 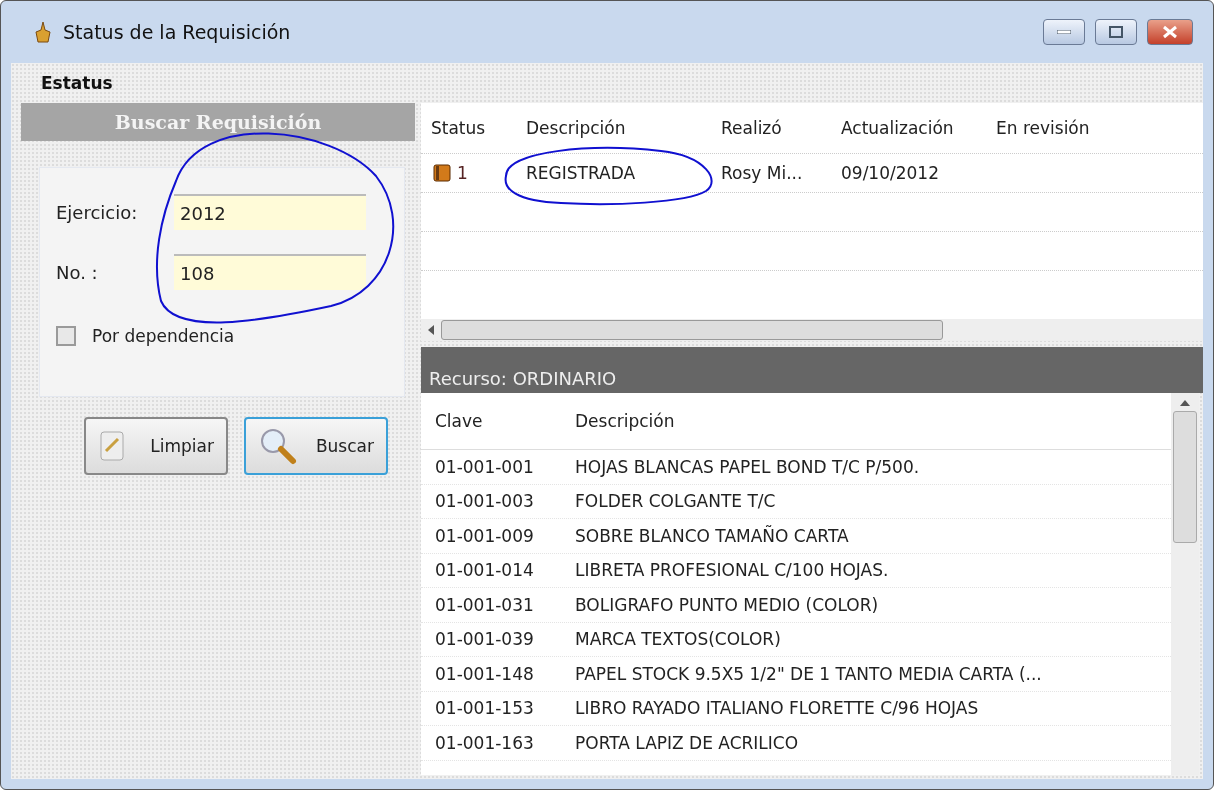 What do you see at coordinates (1185, 403) in the screenshot?
I see `up-arrow-icon` at bounding box center [1185, 403].